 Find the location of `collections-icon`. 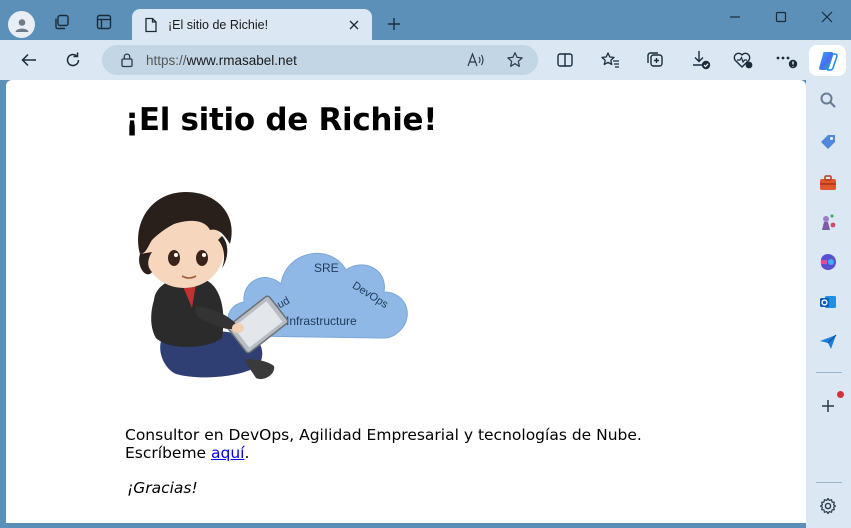

collections-icon is located at coordinates (655, 59).